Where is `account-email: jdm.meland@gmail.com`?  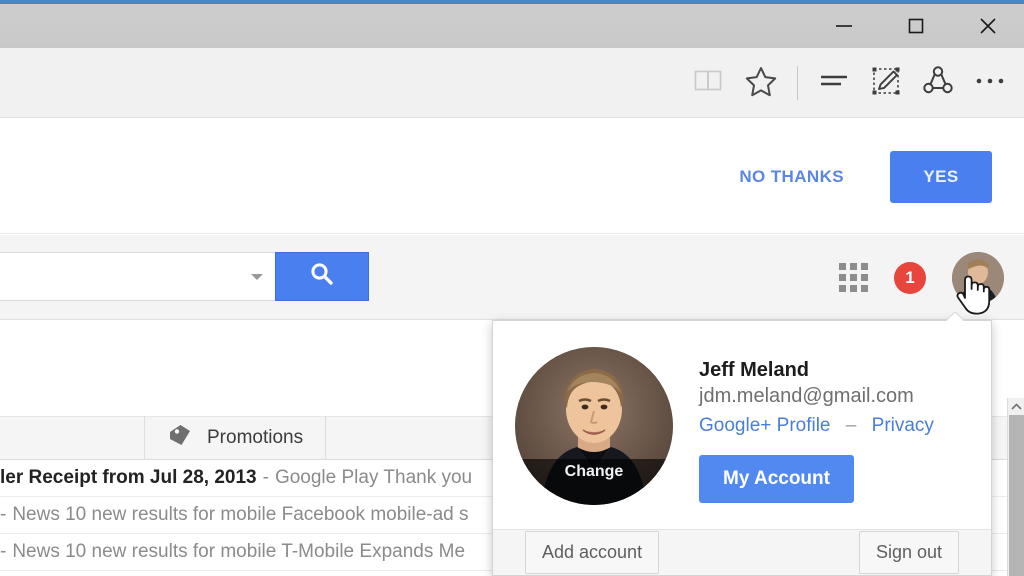 account-email: jdm.meland@gmail.com is located at coordinates (806, 396).